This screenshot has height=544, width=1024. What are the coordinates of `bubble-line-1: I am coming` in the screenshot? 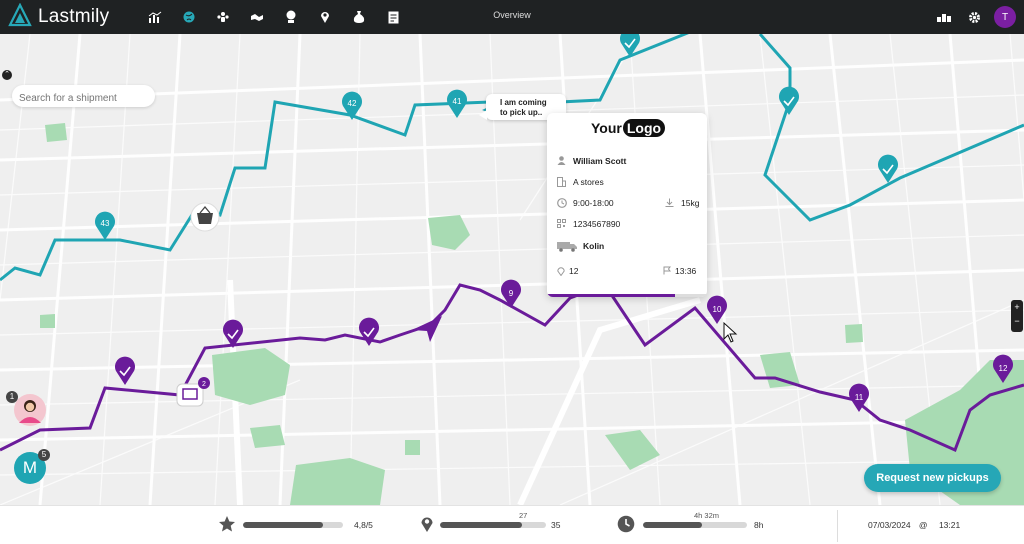 It's located at (523, 102).